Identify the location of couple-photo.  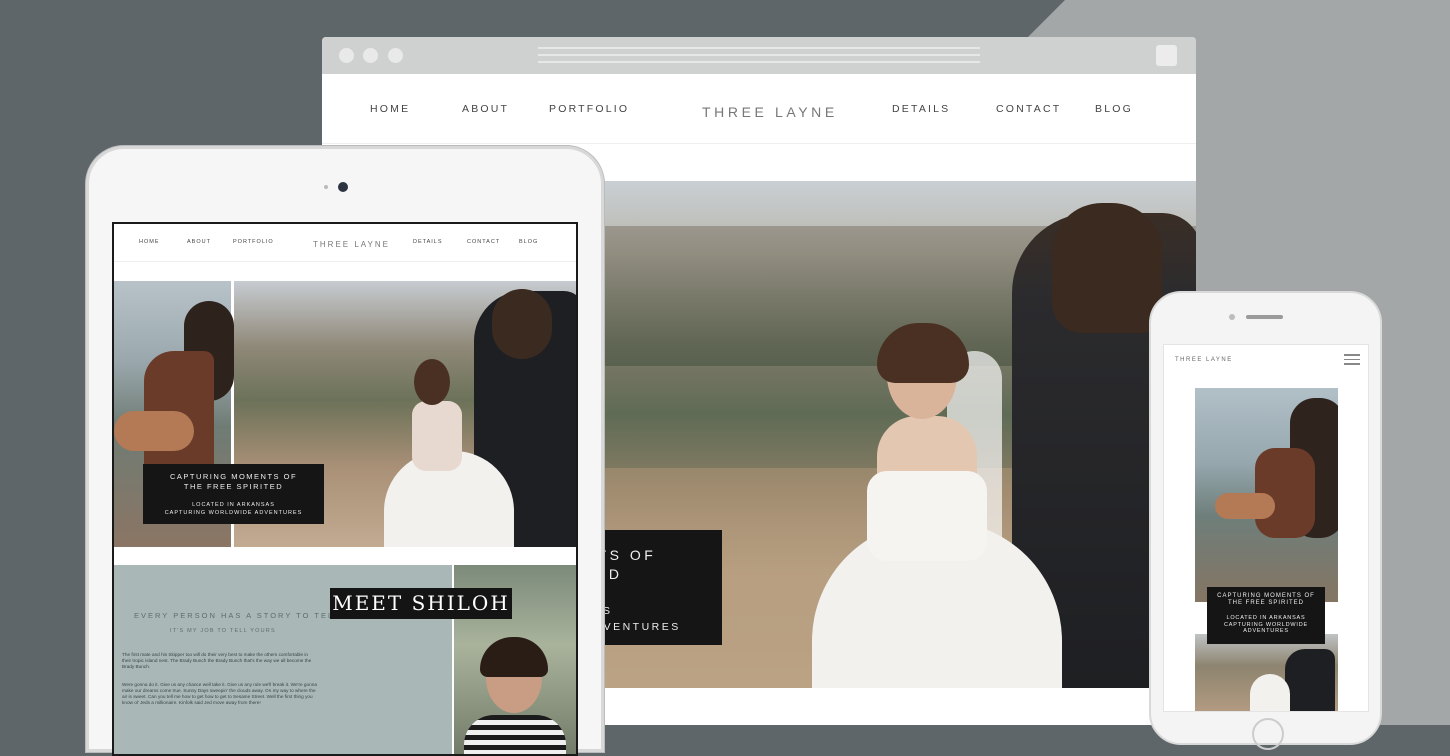
(1266, 672).